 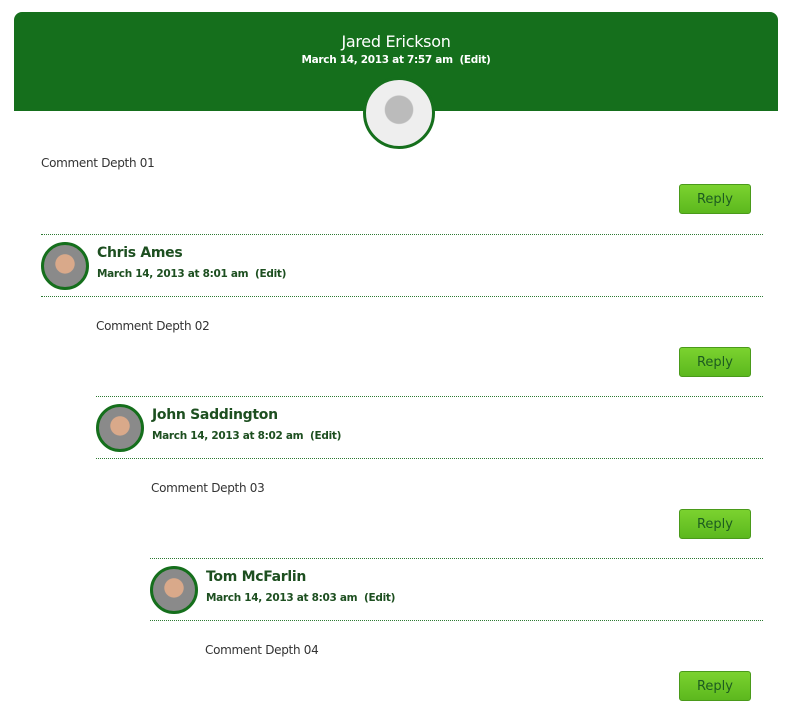 What do you see at coordinates (228, 436) in the screenshot?
I see `date-link: March 14, 2013 at 8:02 am` at bounding box center [228, 436].